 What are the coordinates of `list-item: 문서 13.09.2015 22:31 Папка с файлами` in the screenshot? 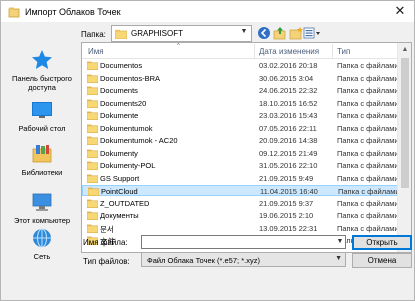 It's located at (240, 228).